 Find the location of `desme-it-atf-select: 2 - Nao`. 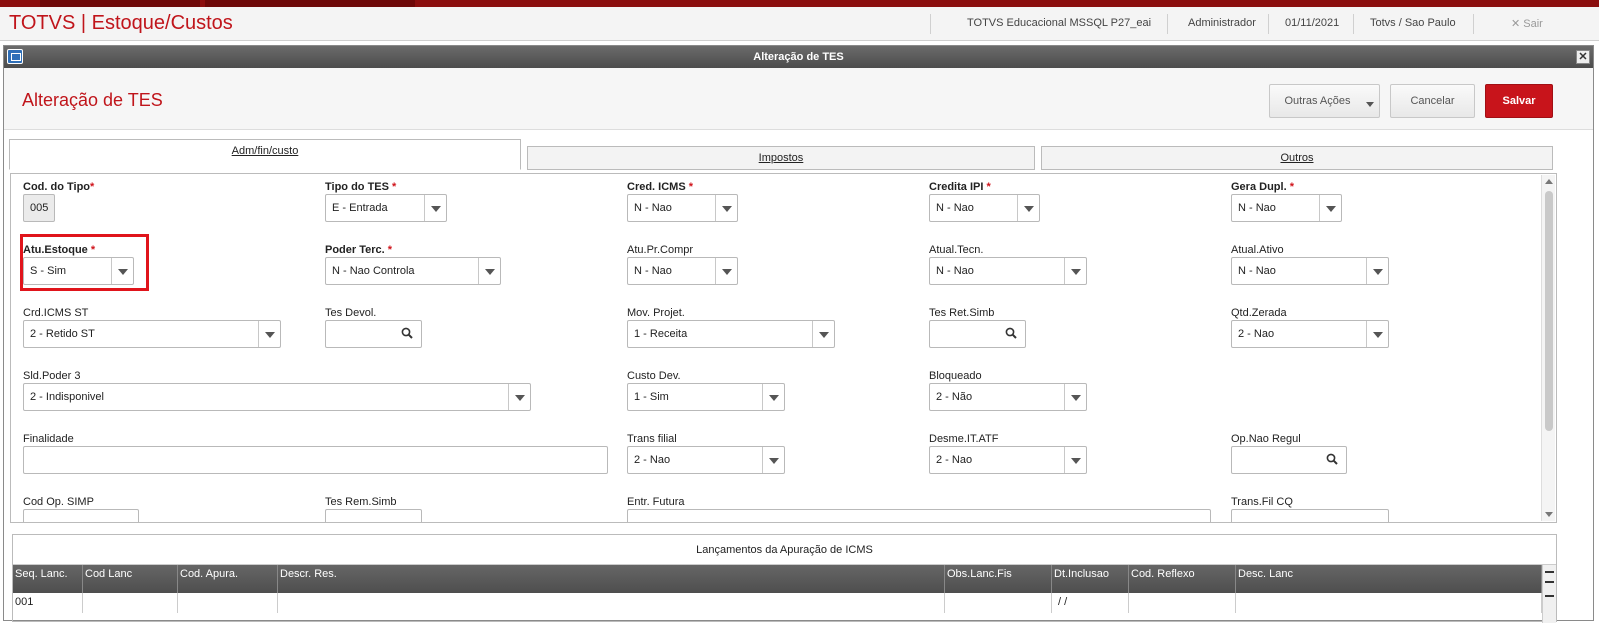

desme-it-atf-select: 2 - Nao is located at coordinates (1008, 460).